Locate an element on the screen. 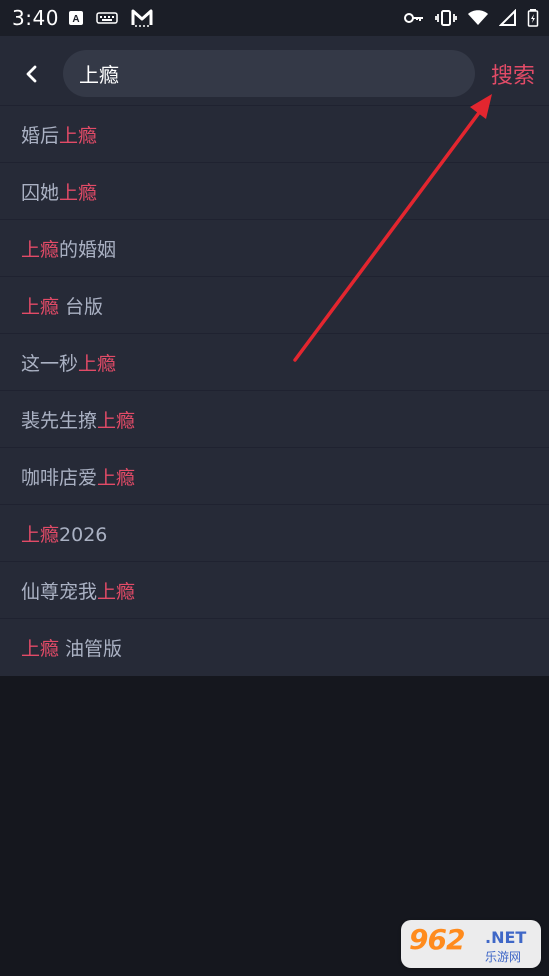 The image size is (549, 976). key-icon is located at coordinates (414, 18).